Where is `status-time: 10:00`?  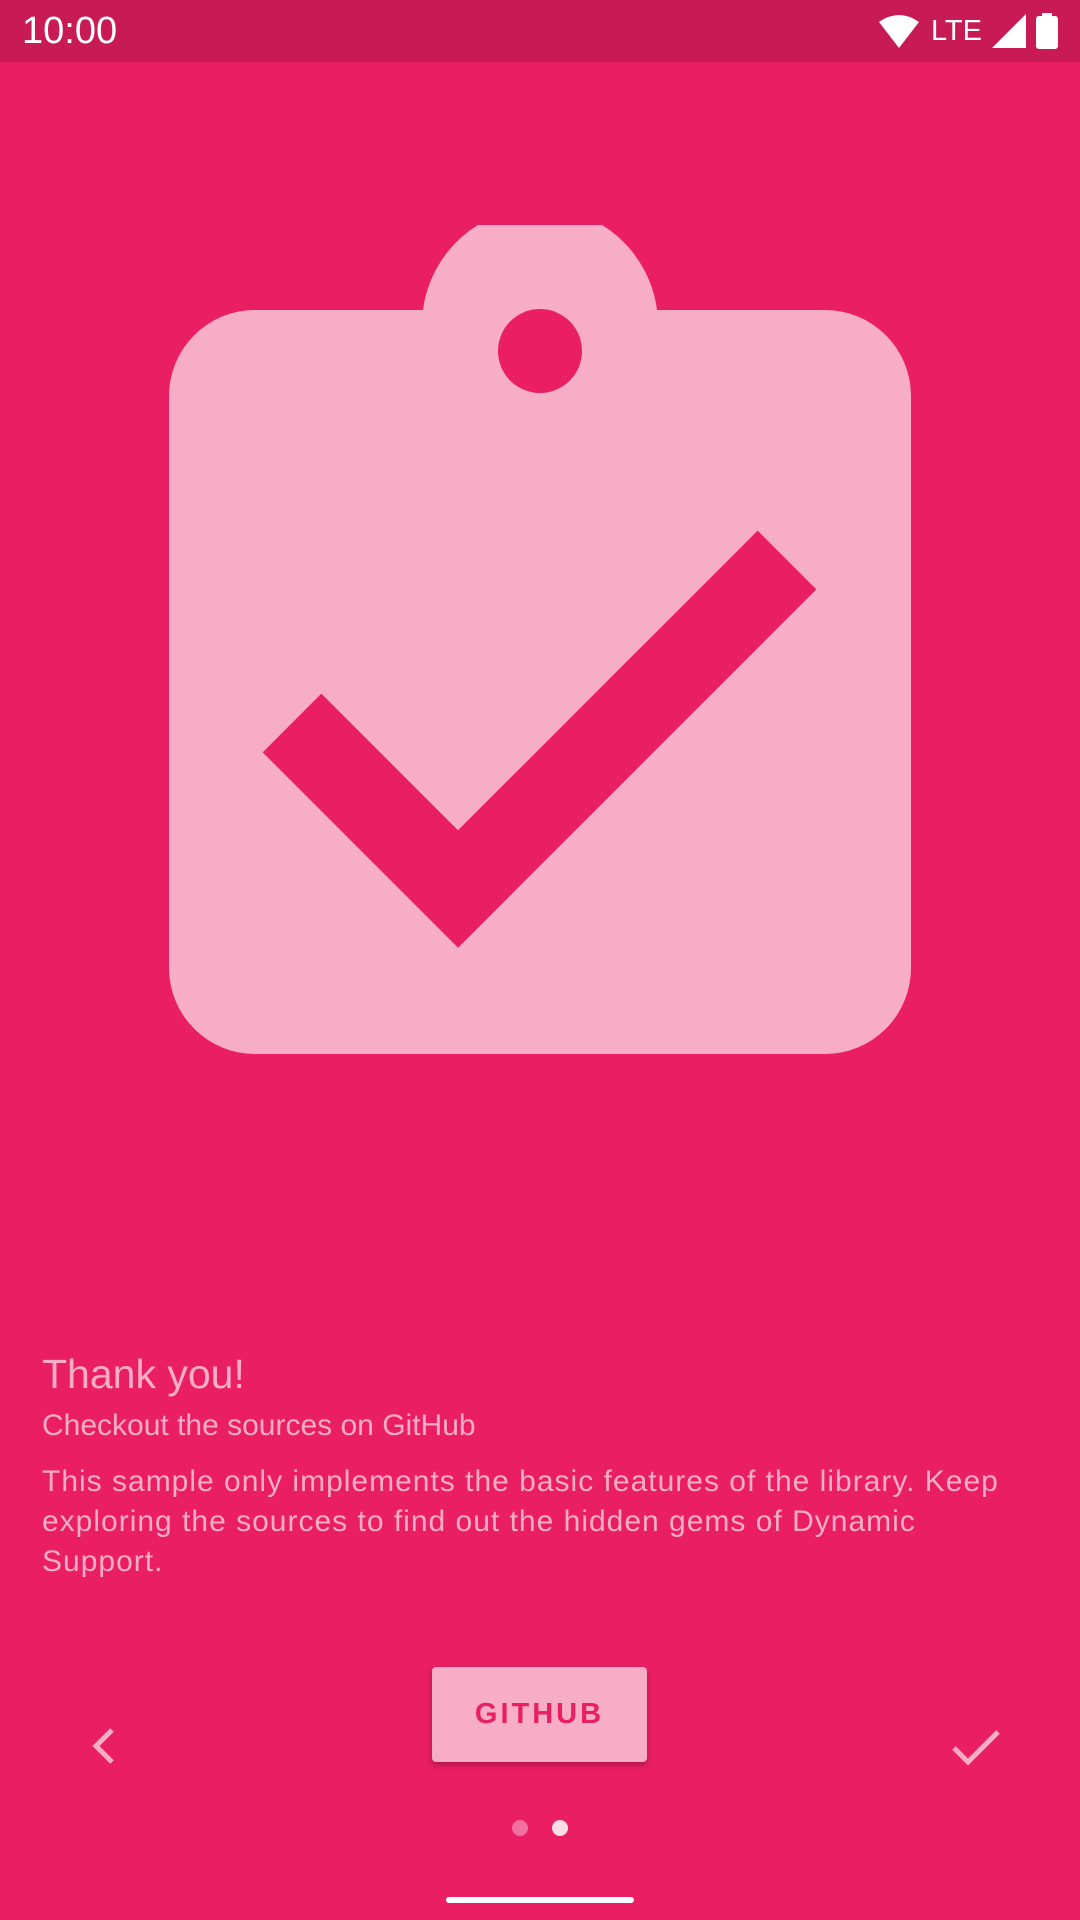
status-time: 10:00 is located at coordinates (70, 31).